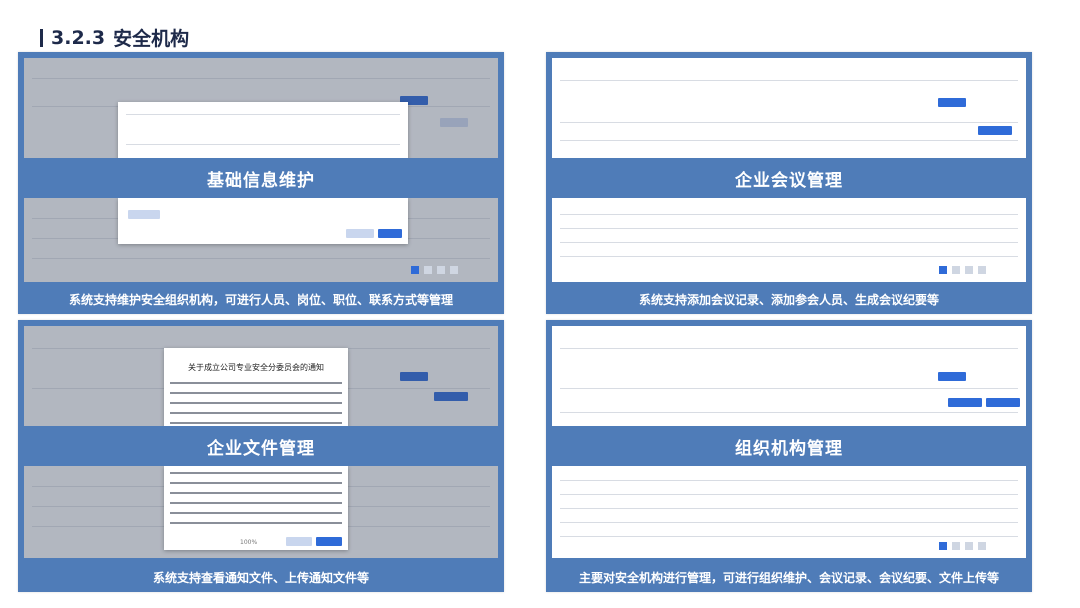 The image size is (1080, 608). Describe the element at coordinates (41, 37) in the screenshot. I see `title-bar-decoration` at that location.